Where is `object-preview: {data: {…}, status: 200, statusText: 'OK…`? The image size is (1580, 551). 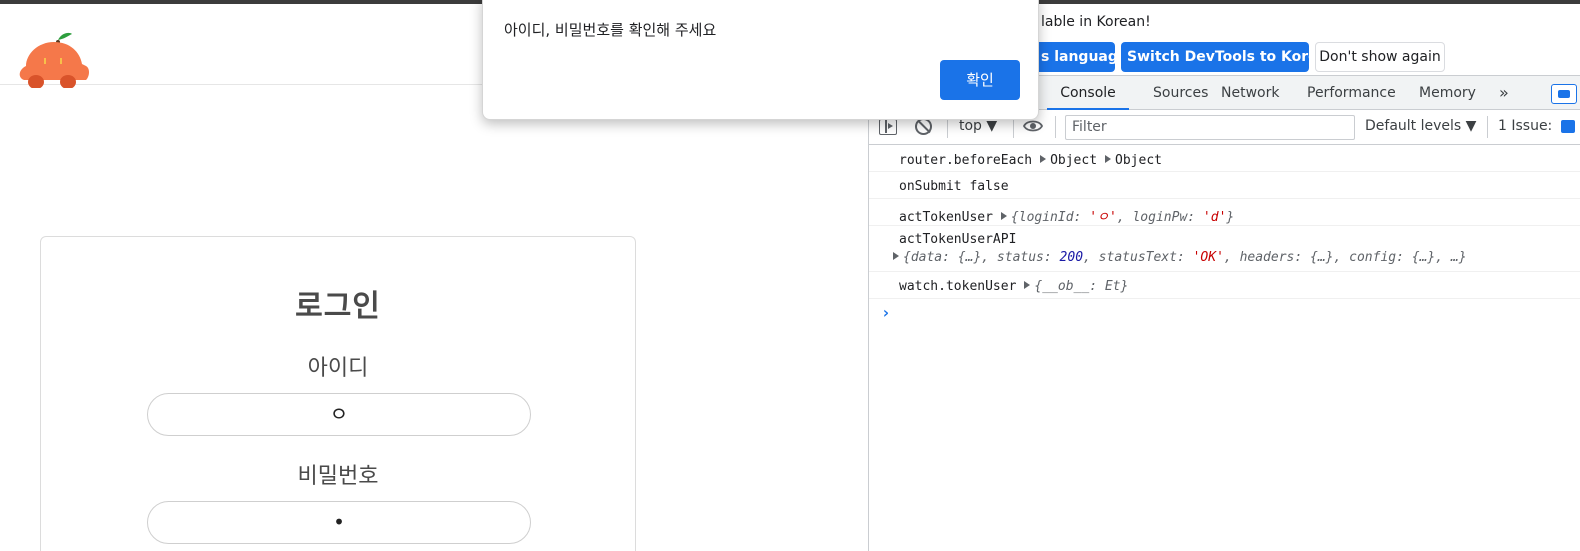
object-preview: {data: {…}, status: 200, statusText: 'OK… is located at coordinates (1185, 257).